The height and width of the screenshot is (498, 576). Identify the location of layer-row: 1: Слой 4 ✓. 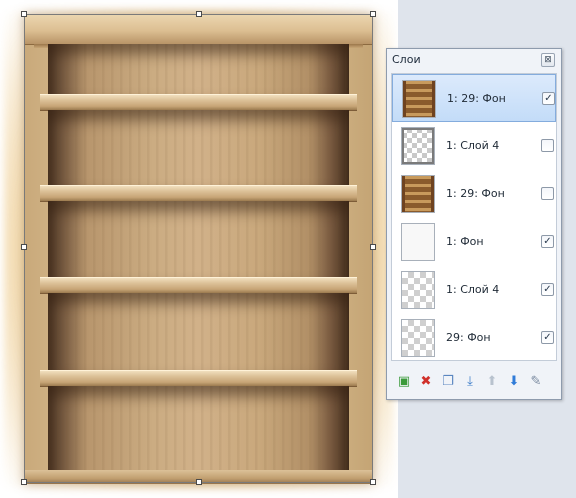
(474, 290).